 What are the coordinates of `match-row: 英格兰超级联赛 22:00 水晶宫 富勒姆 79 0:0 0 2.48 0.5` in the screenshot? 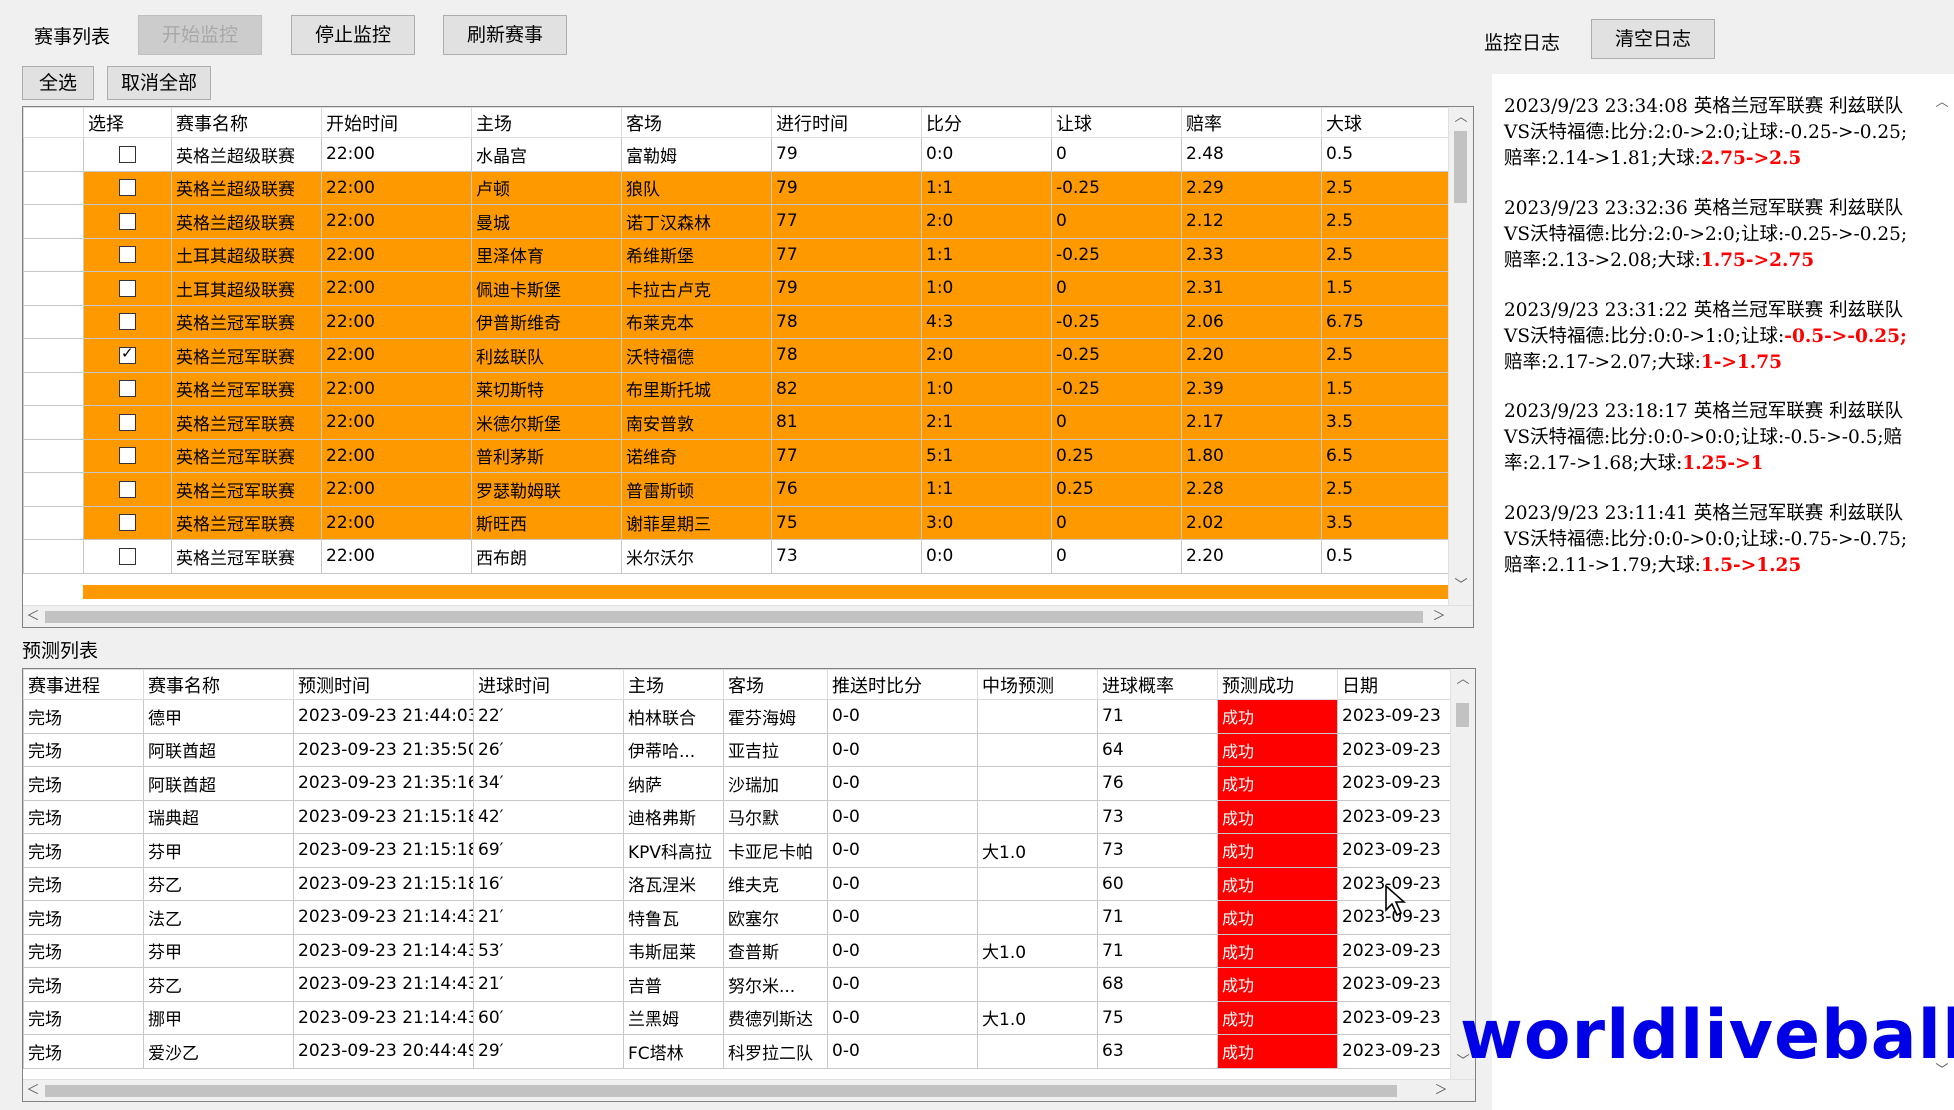 It's located at (736, 154).